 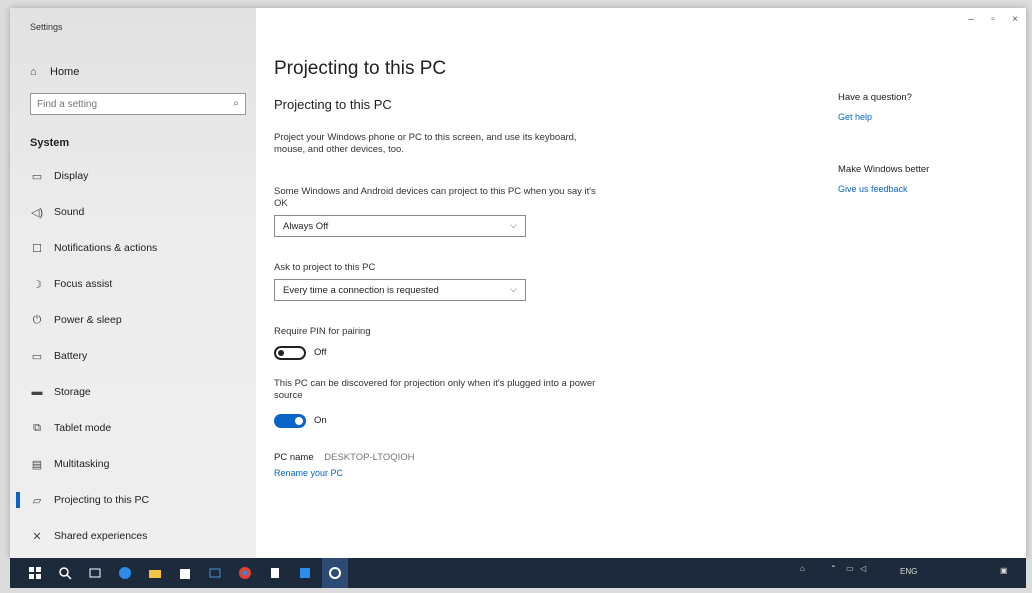 I want to click on sound-icon: ◁), so click(x=37, y=212).